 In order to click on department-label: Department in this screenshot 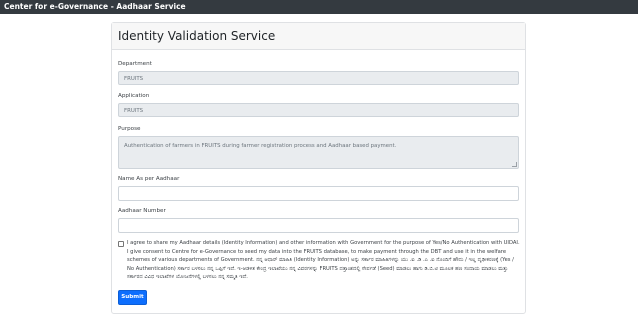, I will do `click(135, 64)`.